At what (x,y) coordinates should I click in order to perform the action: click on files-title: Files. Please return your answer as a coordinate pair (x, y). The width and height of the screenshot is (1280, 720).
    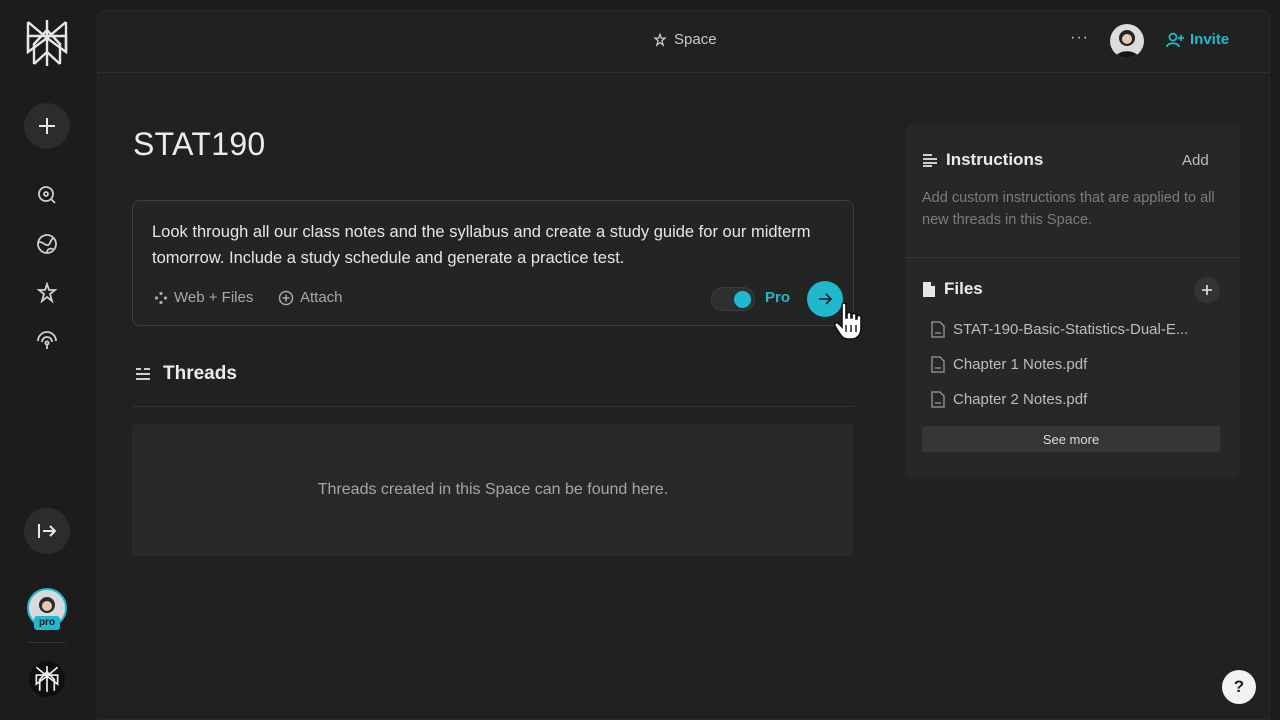
    Looking at the image, I should click on (963, 288).